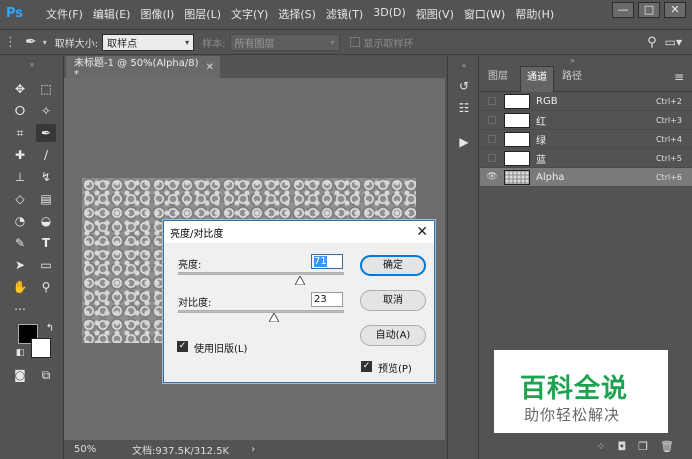  I want to click on history-brush-tool-icon: ↯, so click(46, 177).